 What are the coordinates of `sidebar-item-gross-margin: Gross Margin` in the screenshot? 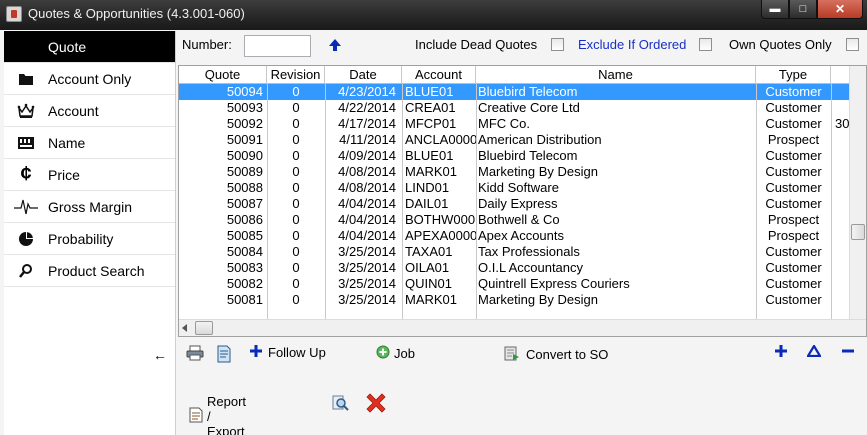 It's located at (89, 207).